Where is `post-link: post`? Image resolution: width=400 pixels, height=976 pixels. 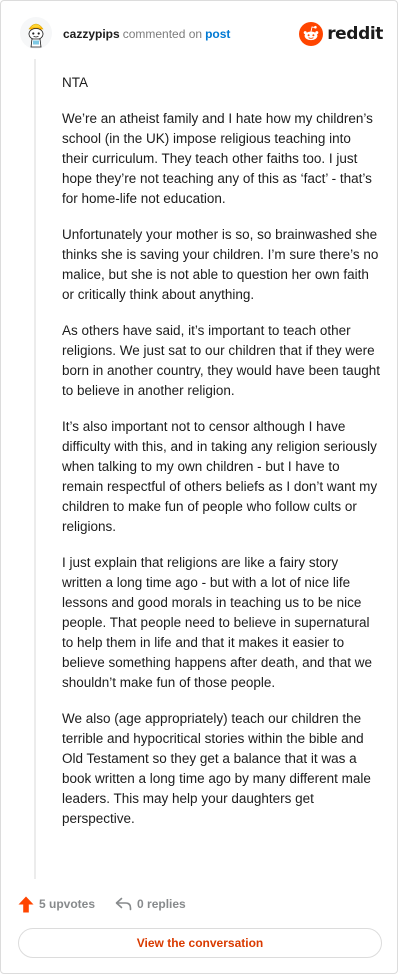
post-link: post is located at coordinates (217, 34).